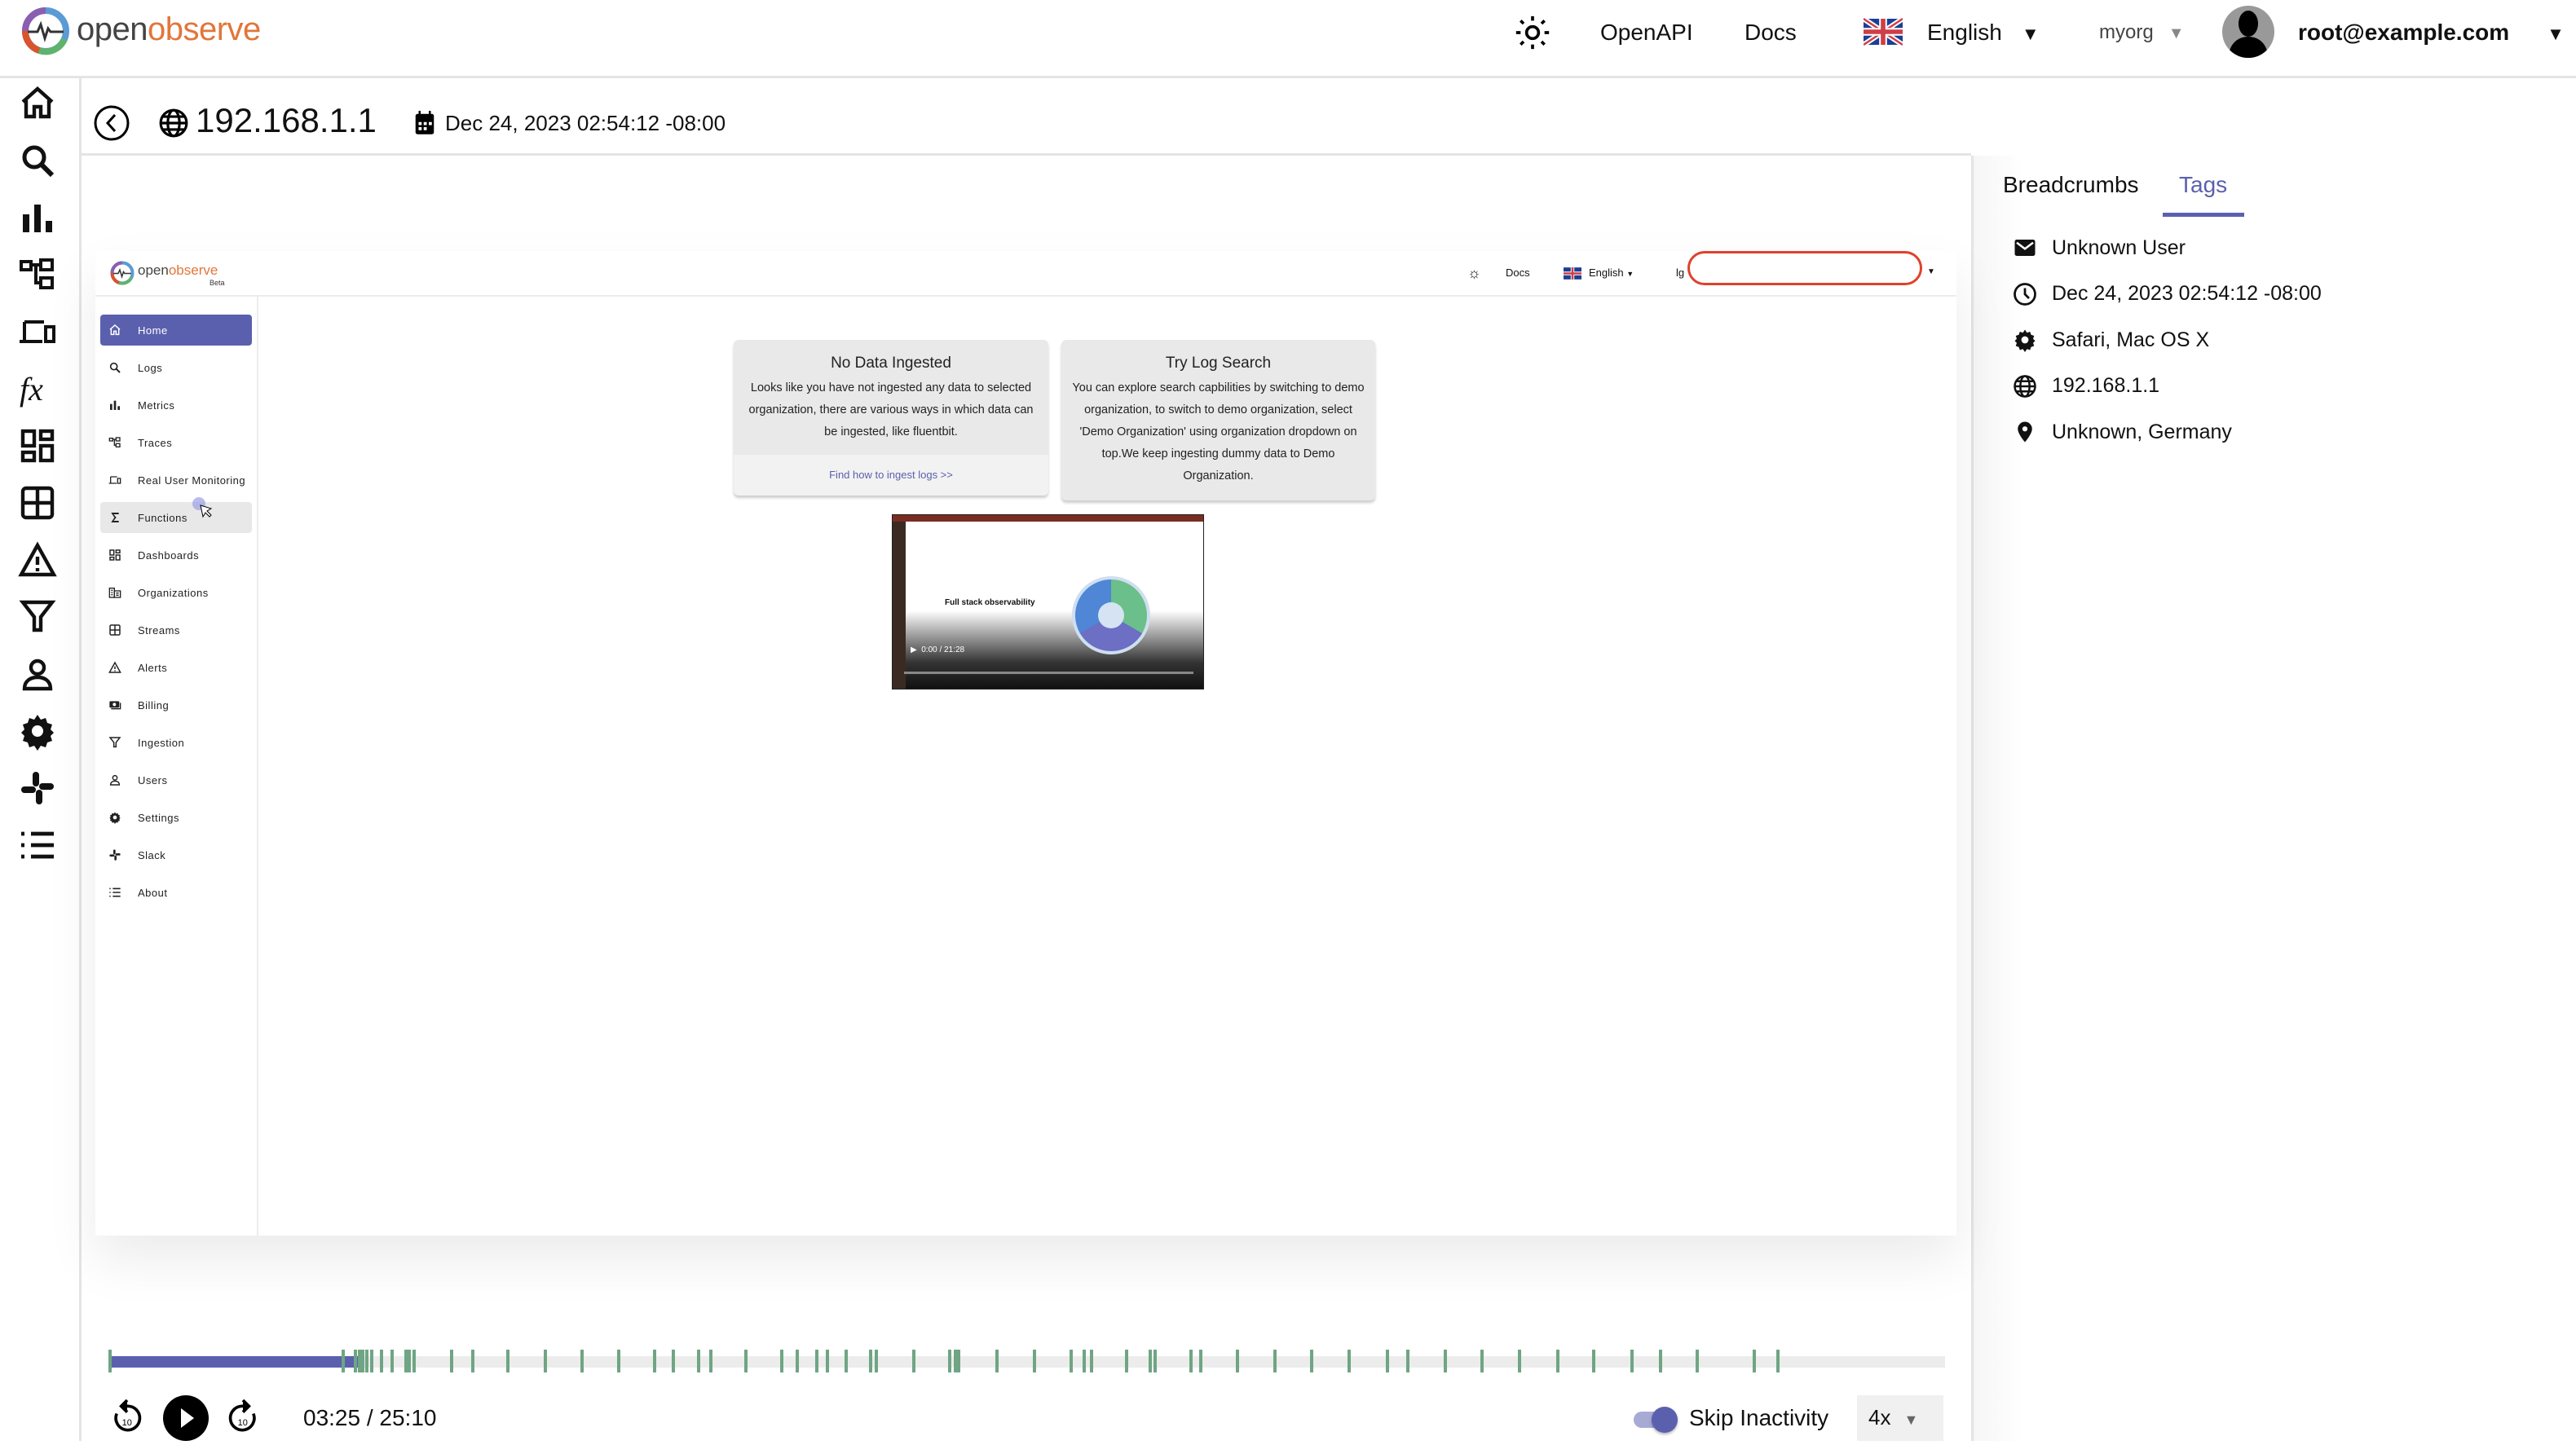 The image size is (2576, 1445). I want to click on flag-uk-icon, so click(1883, 31).